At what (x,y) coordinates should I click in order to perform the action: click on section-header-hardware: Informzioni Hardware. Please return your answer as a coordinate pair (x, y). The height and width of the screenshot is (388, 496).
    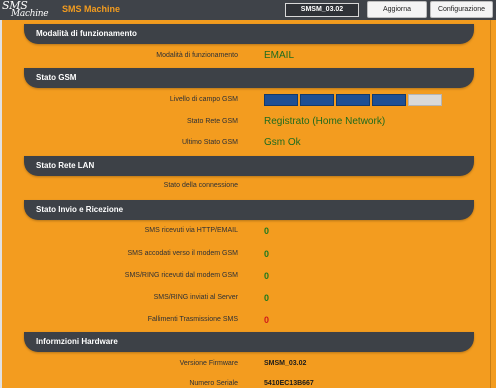
    Looking at the image, I should click on (249, 342).